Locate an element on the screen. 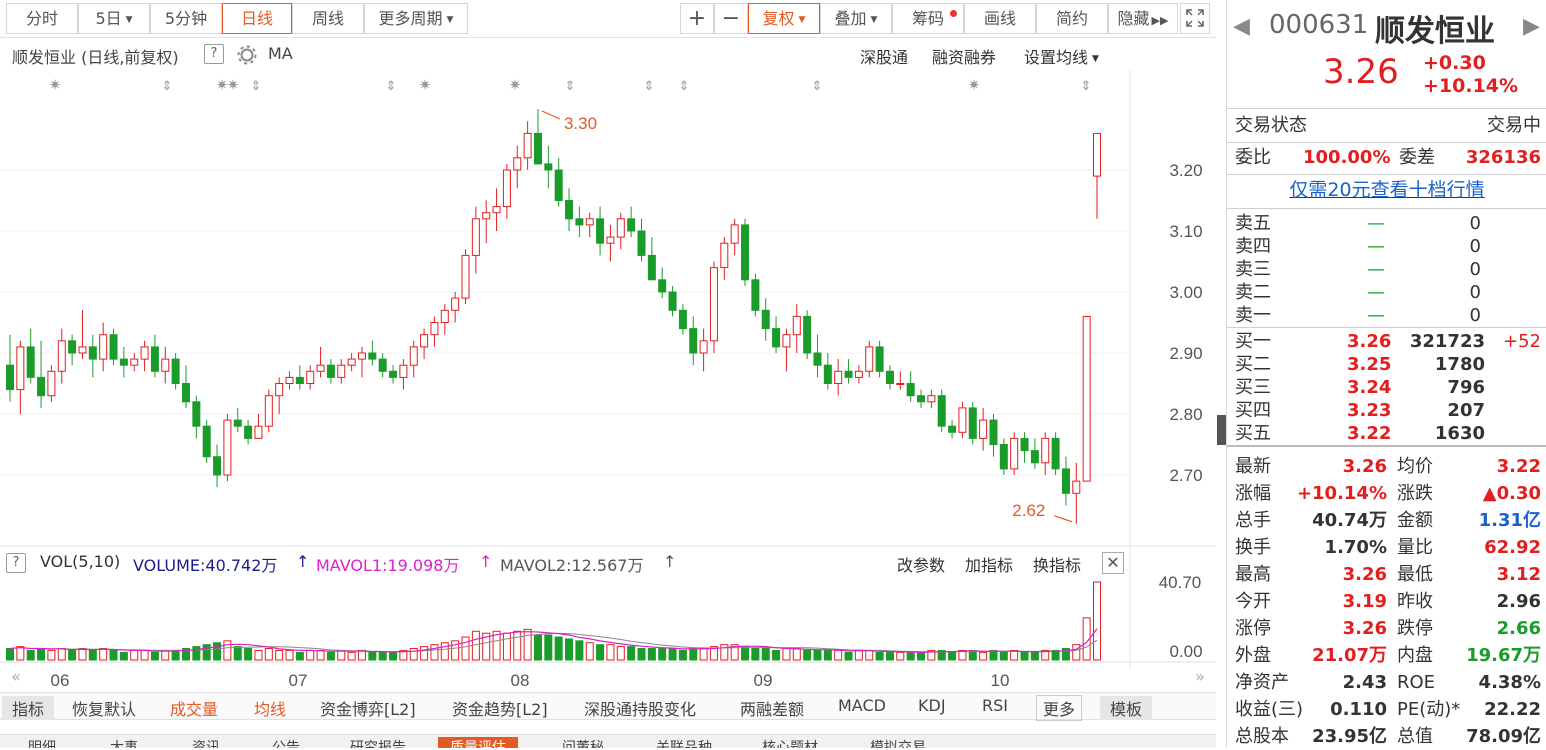 The image size is (1546, 750). indicator-tab: 深股通持股变化 is located at coordinates (640, 708).